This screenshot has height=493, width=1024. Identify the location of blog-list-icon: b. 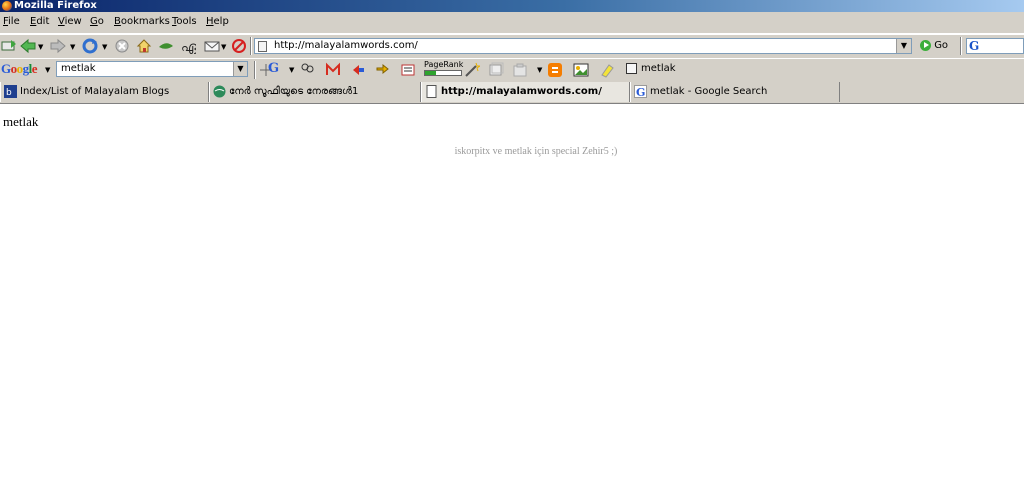
(10, 91).